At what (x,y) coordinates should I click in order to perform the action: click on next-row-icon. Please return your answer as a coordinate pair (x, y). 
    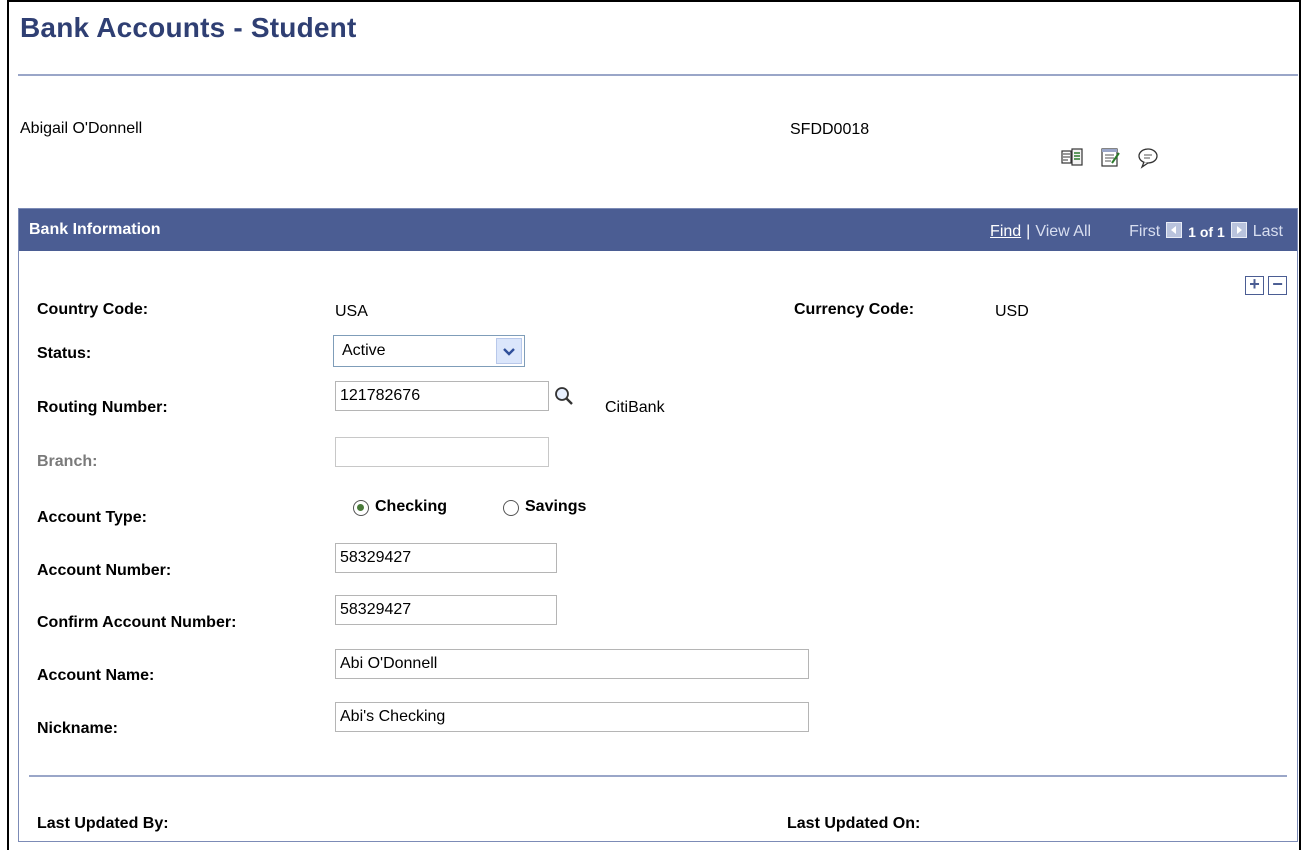
    Looking at the image, I should click on (1238, 230).